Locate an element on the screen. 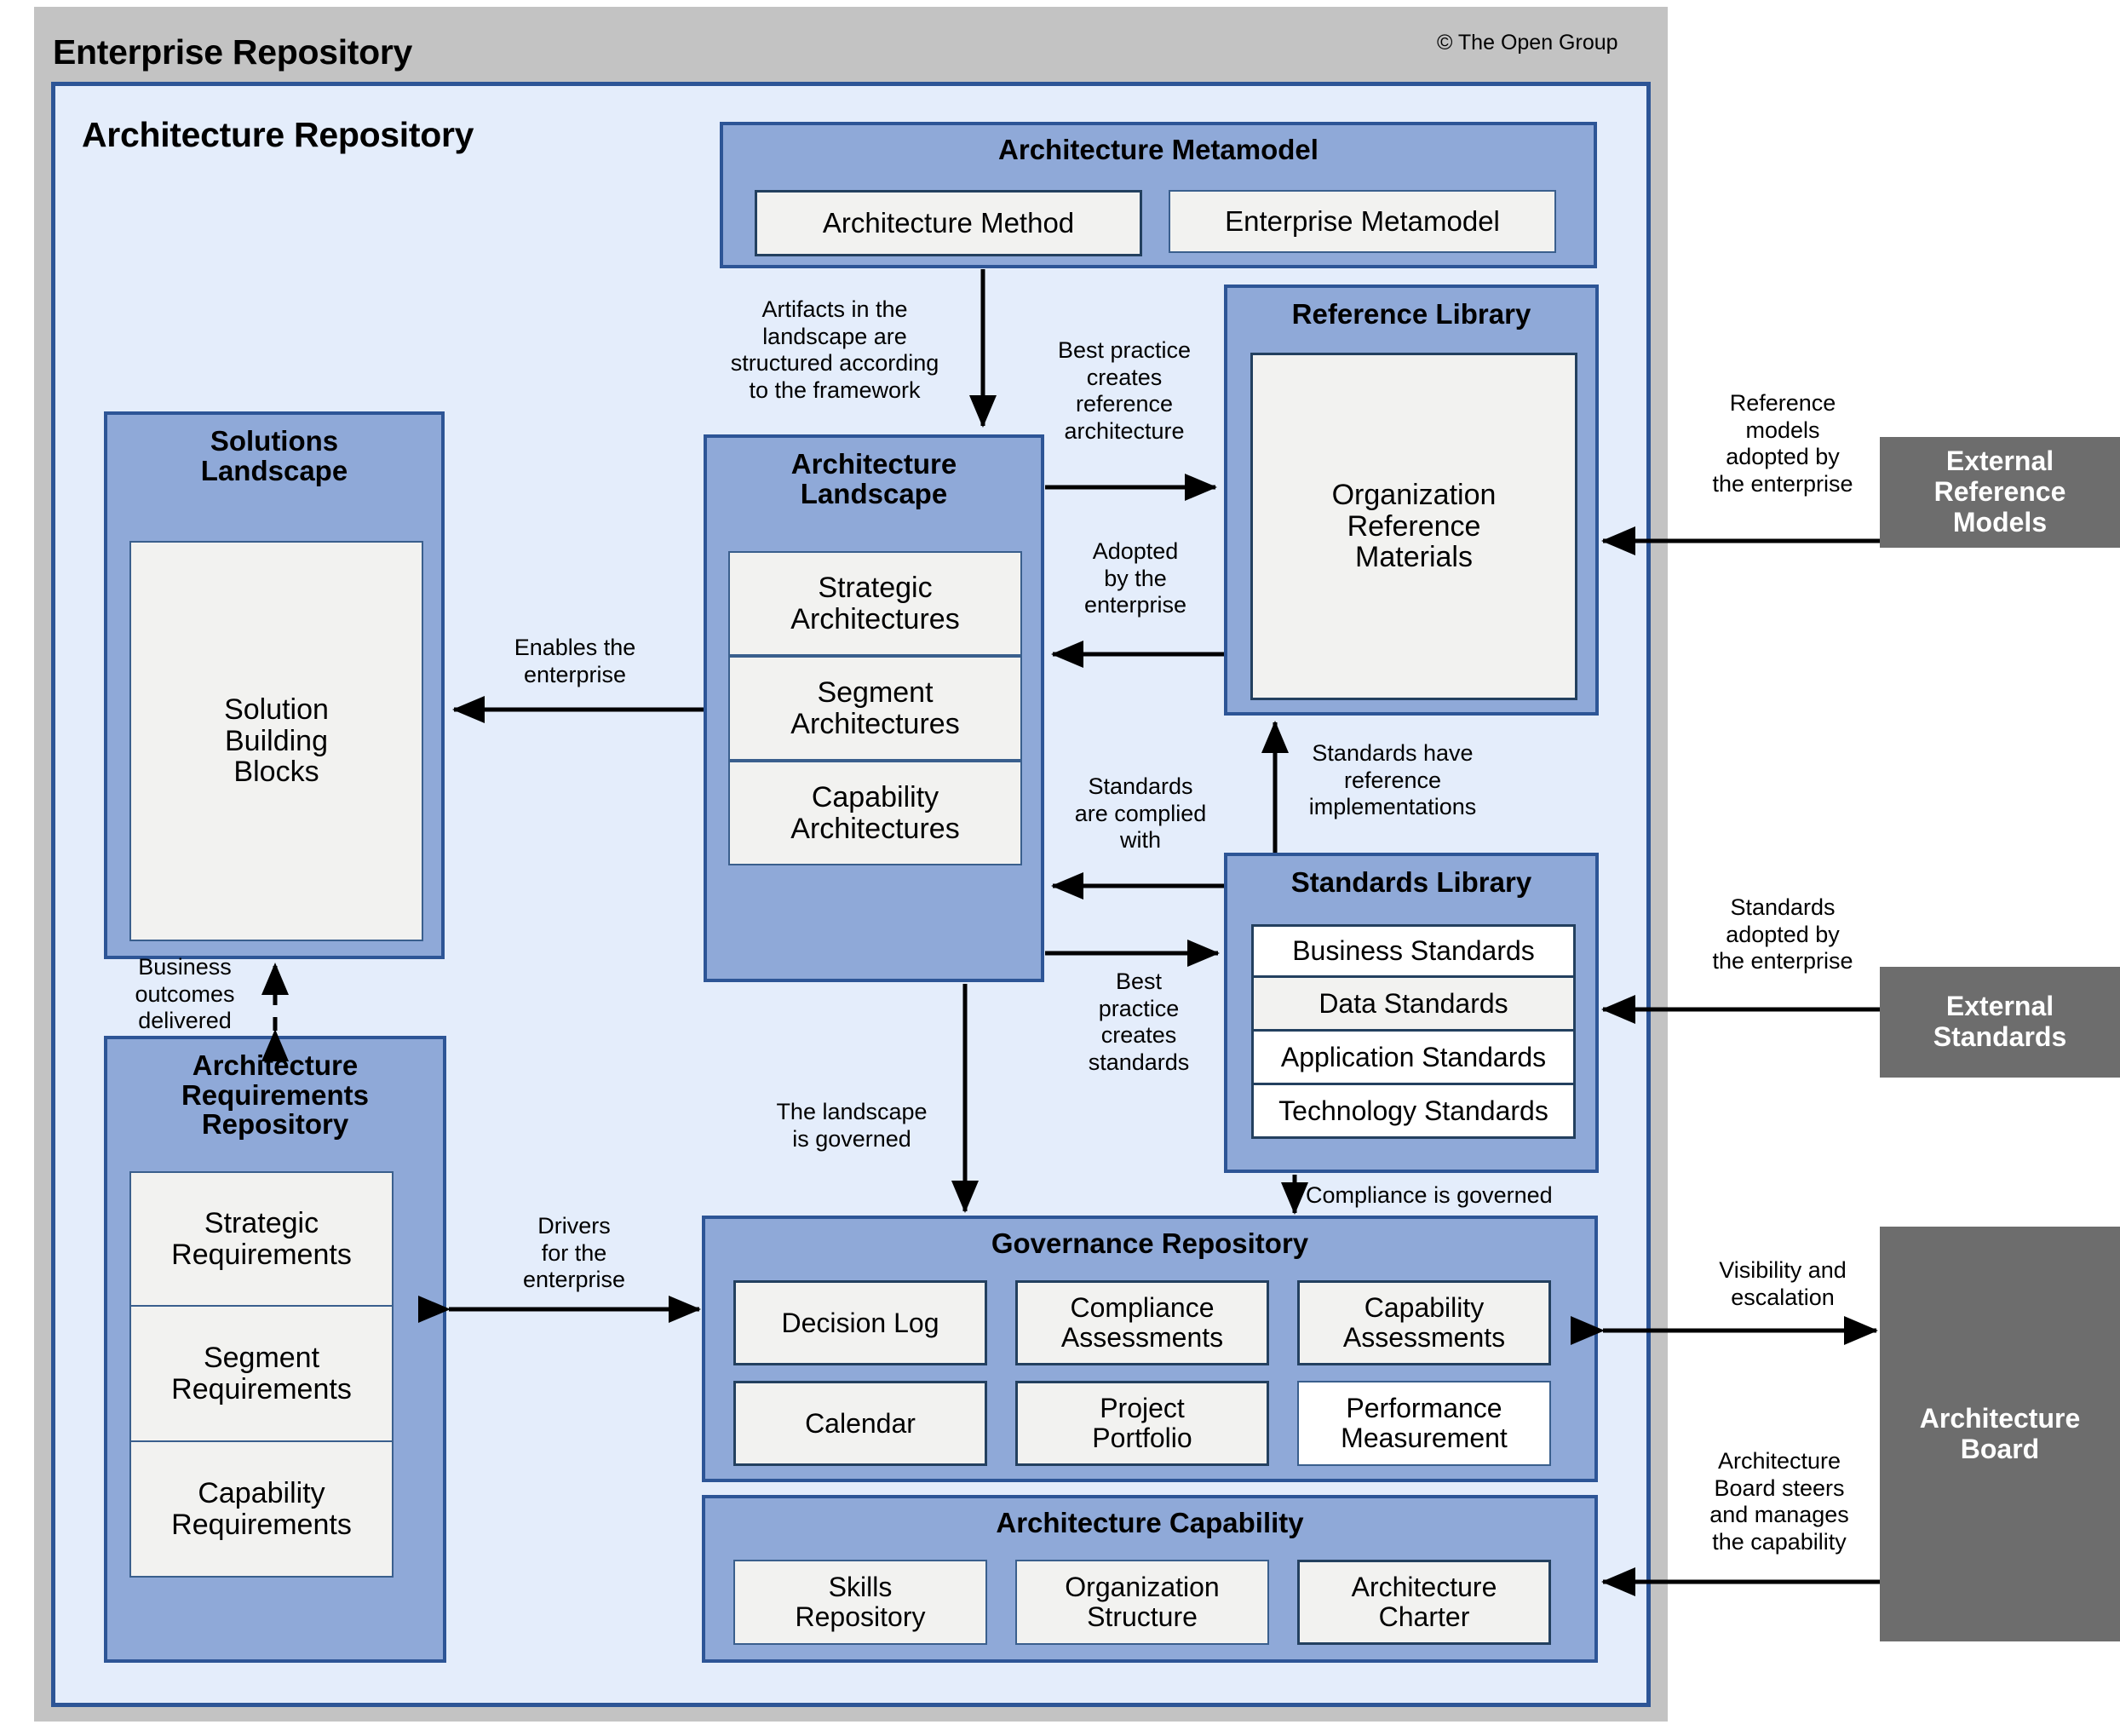 The width and height of the screenshot is (2120, 1736). external-architecture-board: Architecture Board is located at coordinates (2000, 1434).